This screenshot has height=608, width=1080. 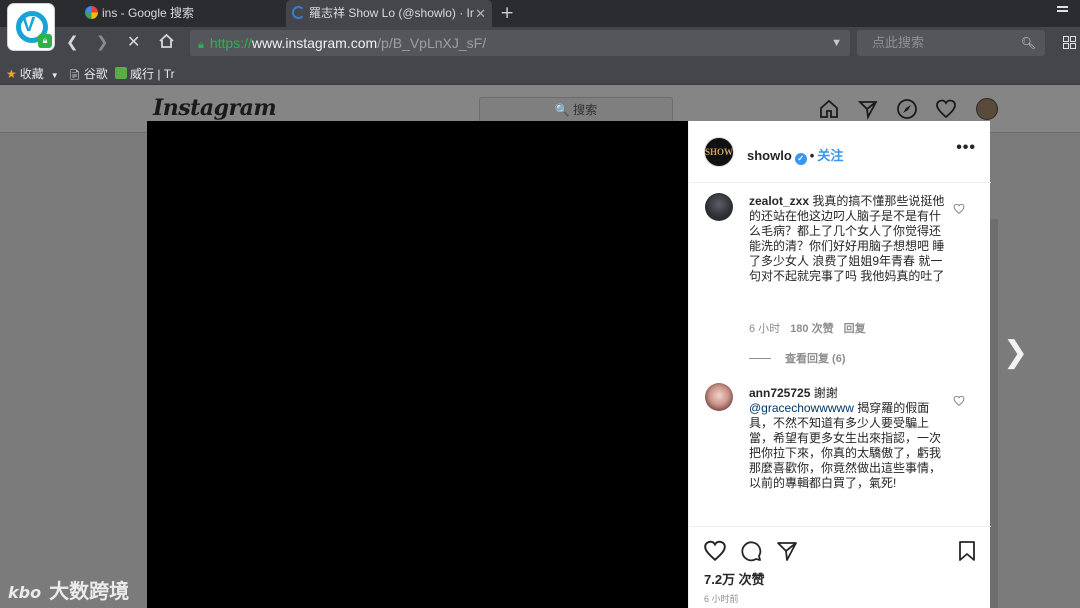 What do you see at coordinates (855, 329) in the screenshot?
I see `reply-button: 回复` at bounding box center [855, 329].